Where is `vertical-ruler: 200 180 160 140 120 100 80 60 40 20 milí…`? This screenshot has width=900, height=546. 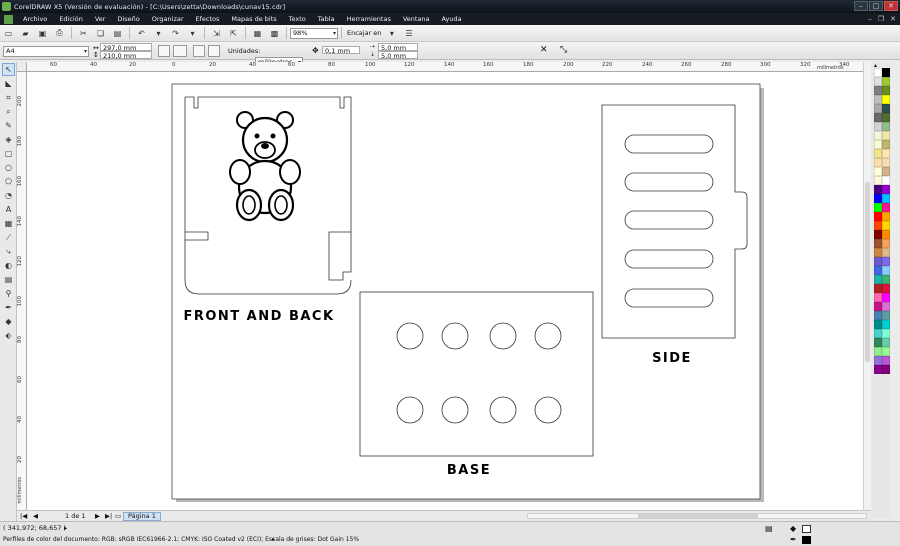 vertical-ruler: 200 180 160 140 120 100 80 60 40 20 milí… is located at coordinates (22, 291).